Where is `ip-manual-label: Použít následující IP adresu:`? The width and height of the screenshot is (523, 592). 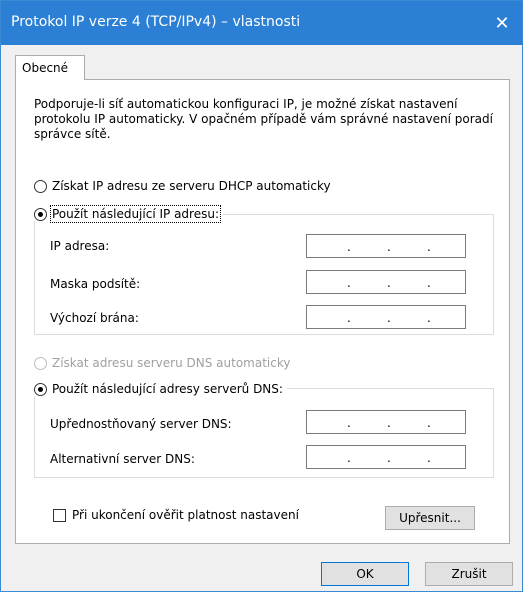
ip-manual-label: Použít následující IP adresu: is located at coordinates (135, 214).